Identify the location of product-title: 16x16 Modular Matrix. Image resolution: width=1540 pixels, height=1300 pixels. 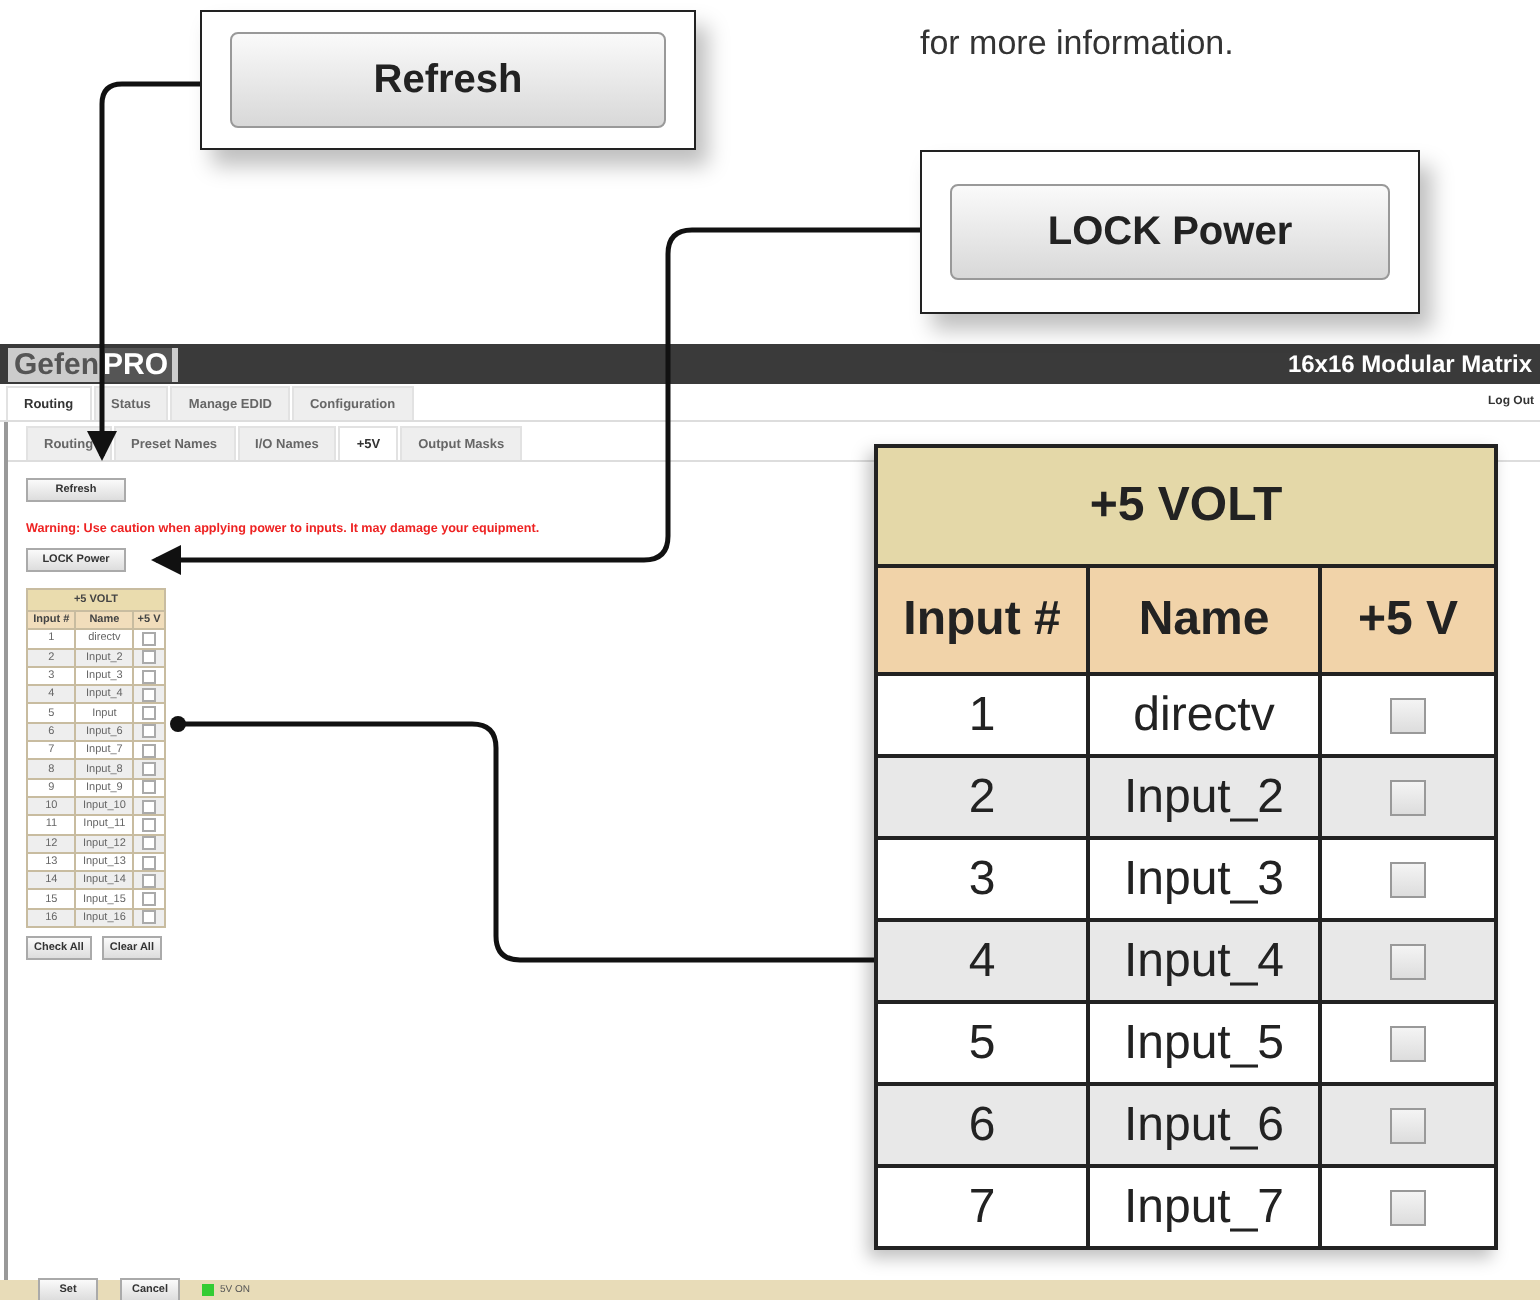
(1409, 364).